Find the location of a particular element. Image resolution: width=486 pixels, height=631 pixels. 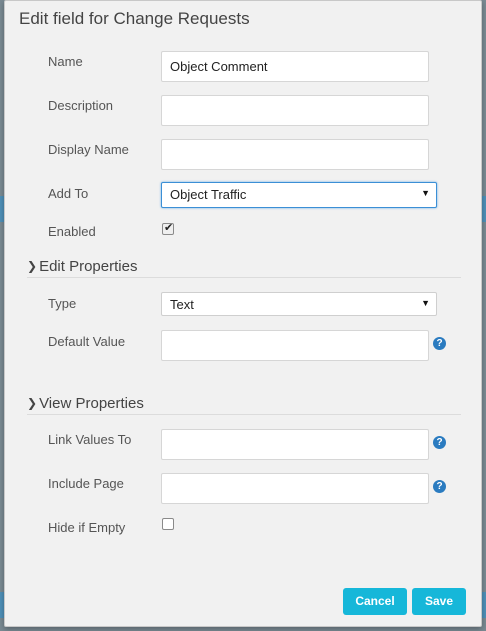

hide-if-empty-checkbox is located at coordinates (168, 524).